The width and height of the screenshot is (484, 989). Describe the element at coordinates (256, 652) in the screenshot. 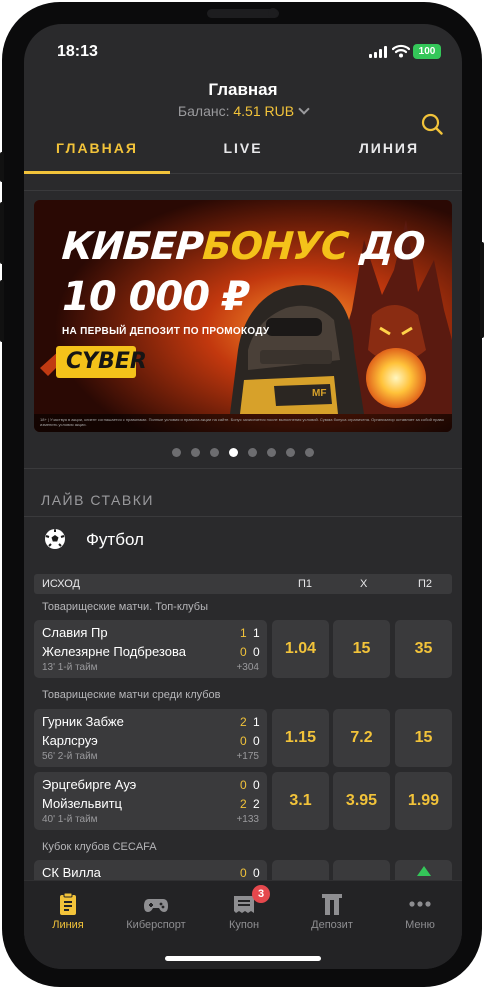

I see `score-away-total: 0` at that location.